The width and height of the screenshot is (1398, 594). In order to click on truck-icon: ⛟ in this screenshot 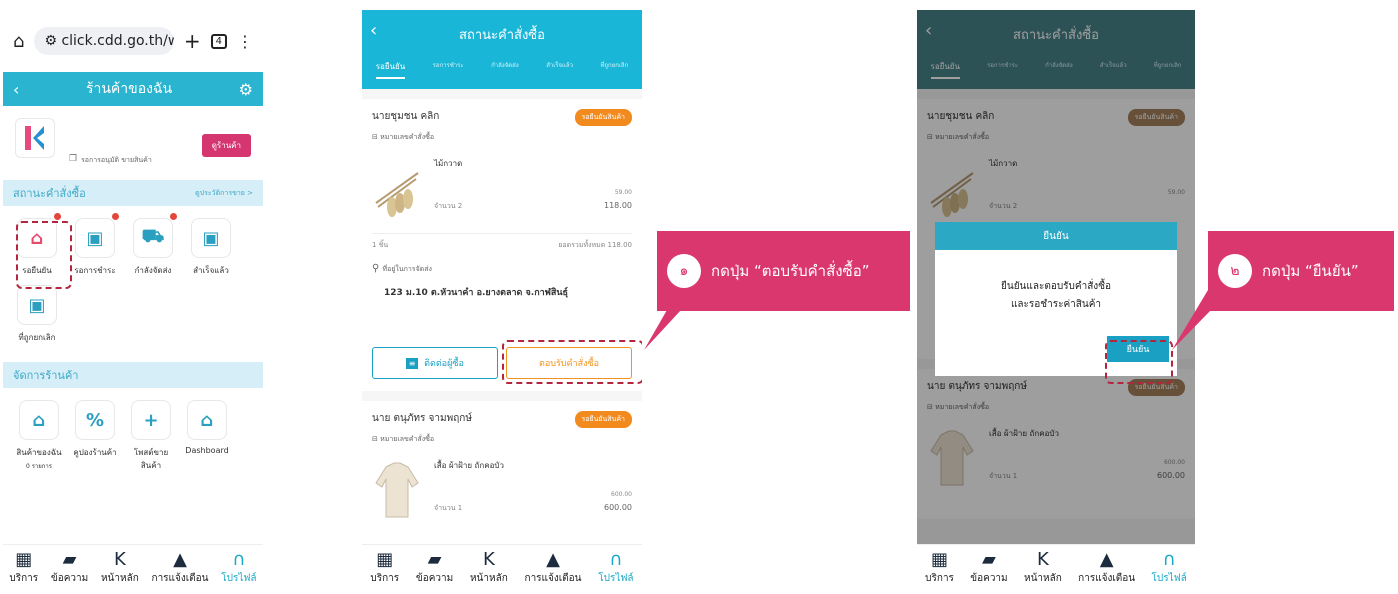, I will do `click(153, 238)`.